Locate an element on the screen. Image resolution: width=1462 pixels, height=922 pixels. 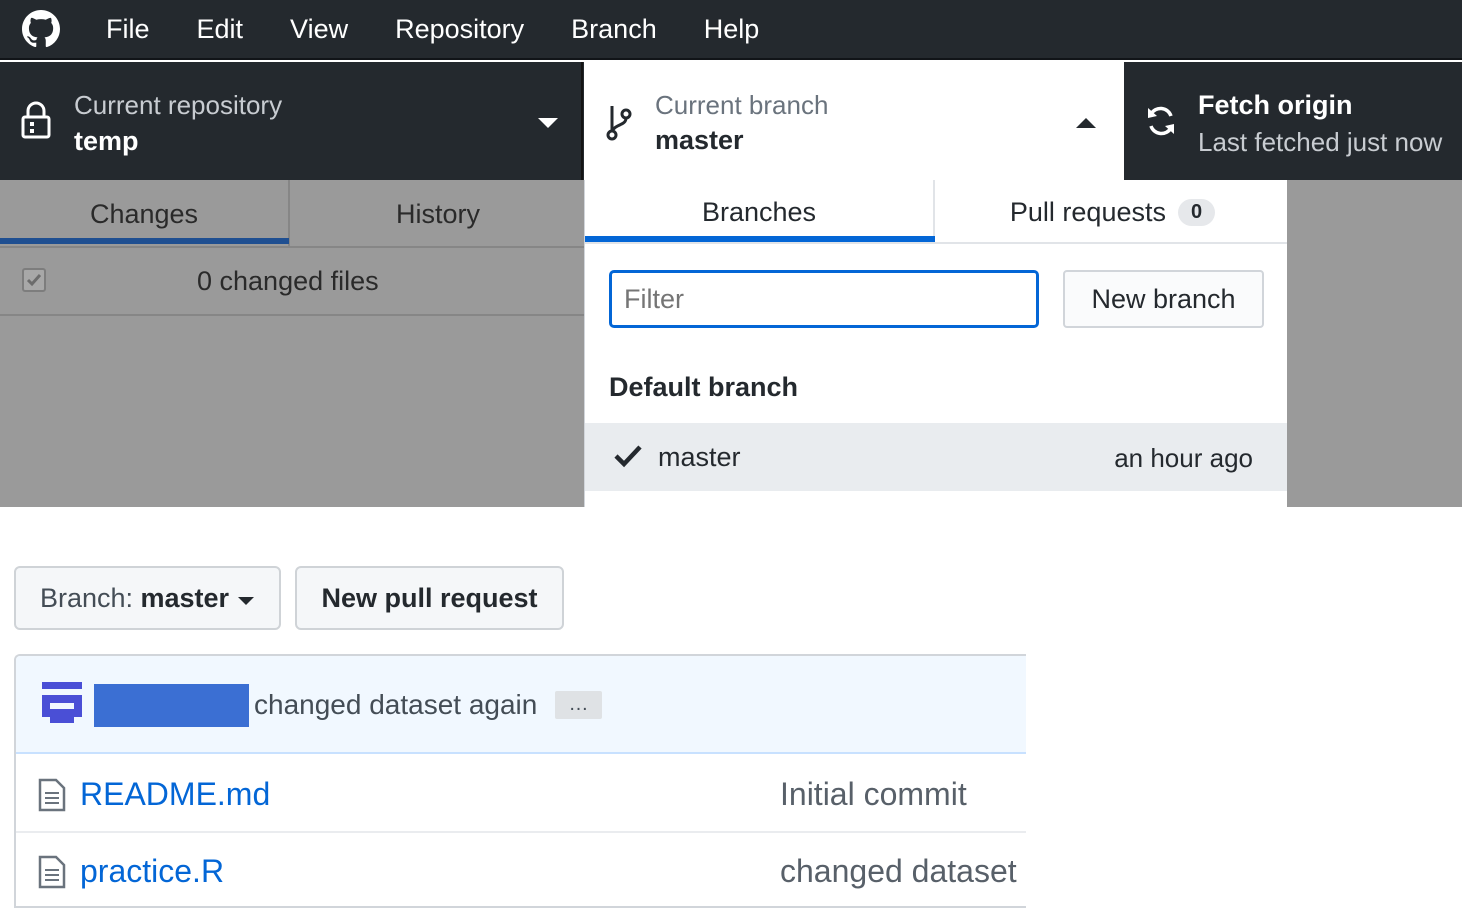
tab-branches-label: Branches is located at coordinates (759, 211).